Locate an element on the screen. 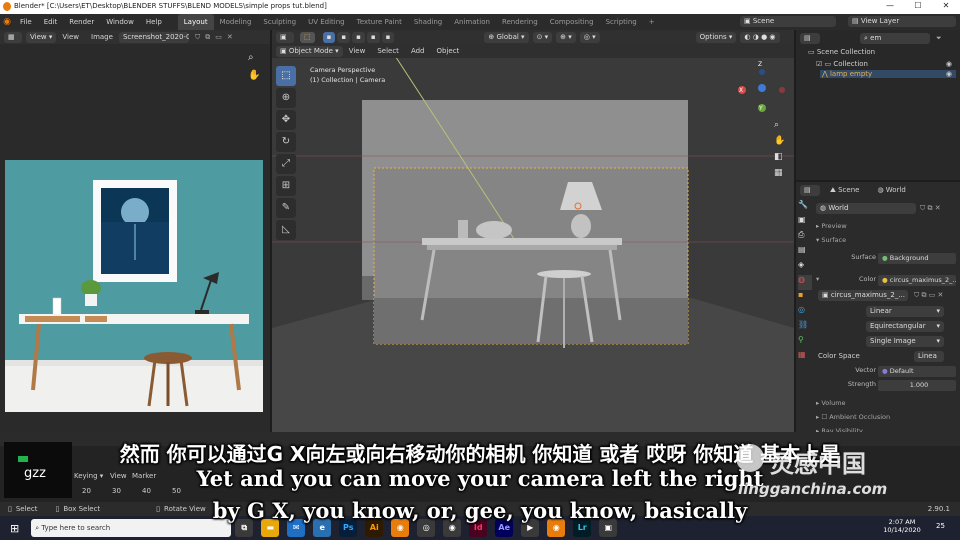 This screenshot has width=960, height=540. tool-tab-icon: 🔧 is located at coordinates (805, 207).